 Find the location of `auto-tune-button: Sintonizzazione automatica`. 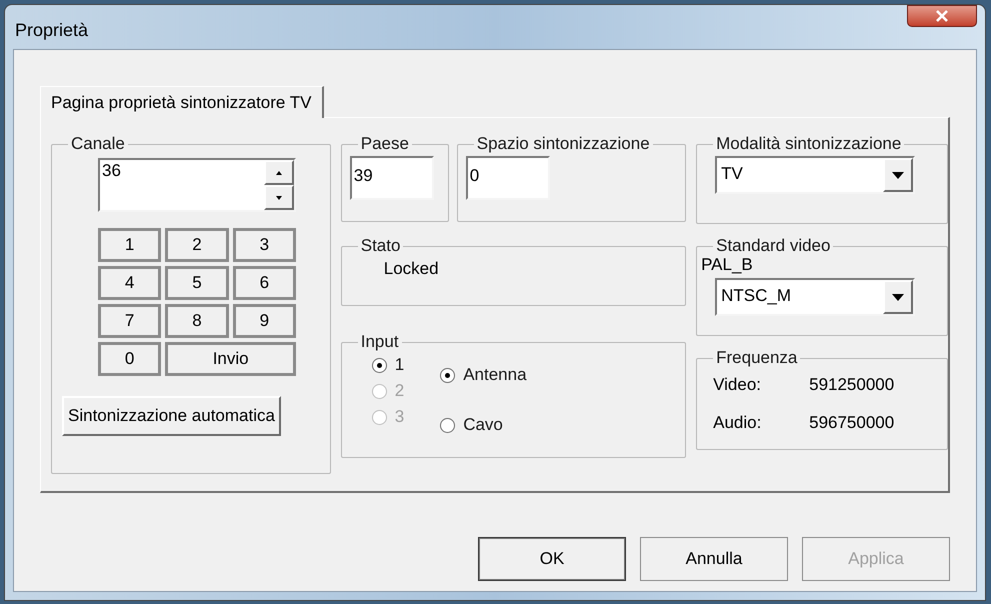

auto-tune-button: Sintonizzazione automatica is located at coordinates (171, 416).